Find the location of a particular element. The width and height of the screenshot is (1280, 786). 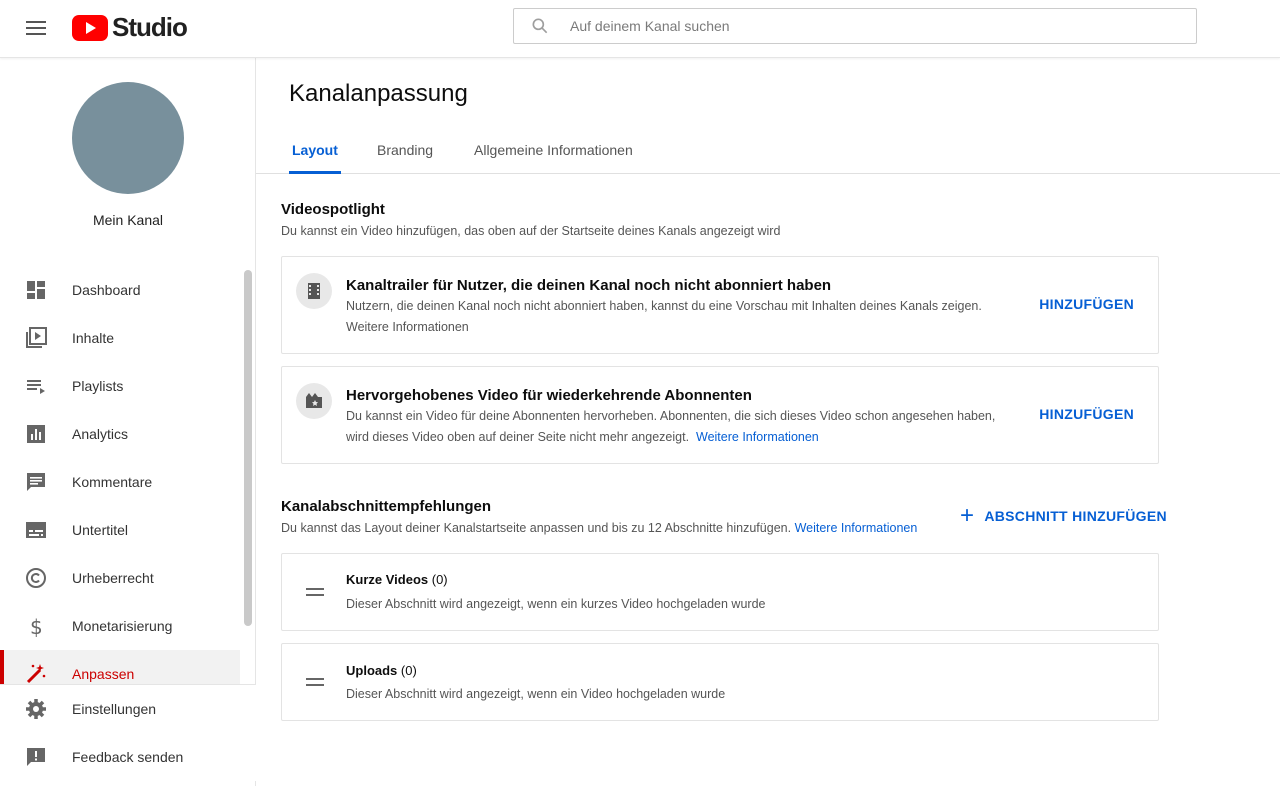

content-icon is located at coordinates (36, 337).